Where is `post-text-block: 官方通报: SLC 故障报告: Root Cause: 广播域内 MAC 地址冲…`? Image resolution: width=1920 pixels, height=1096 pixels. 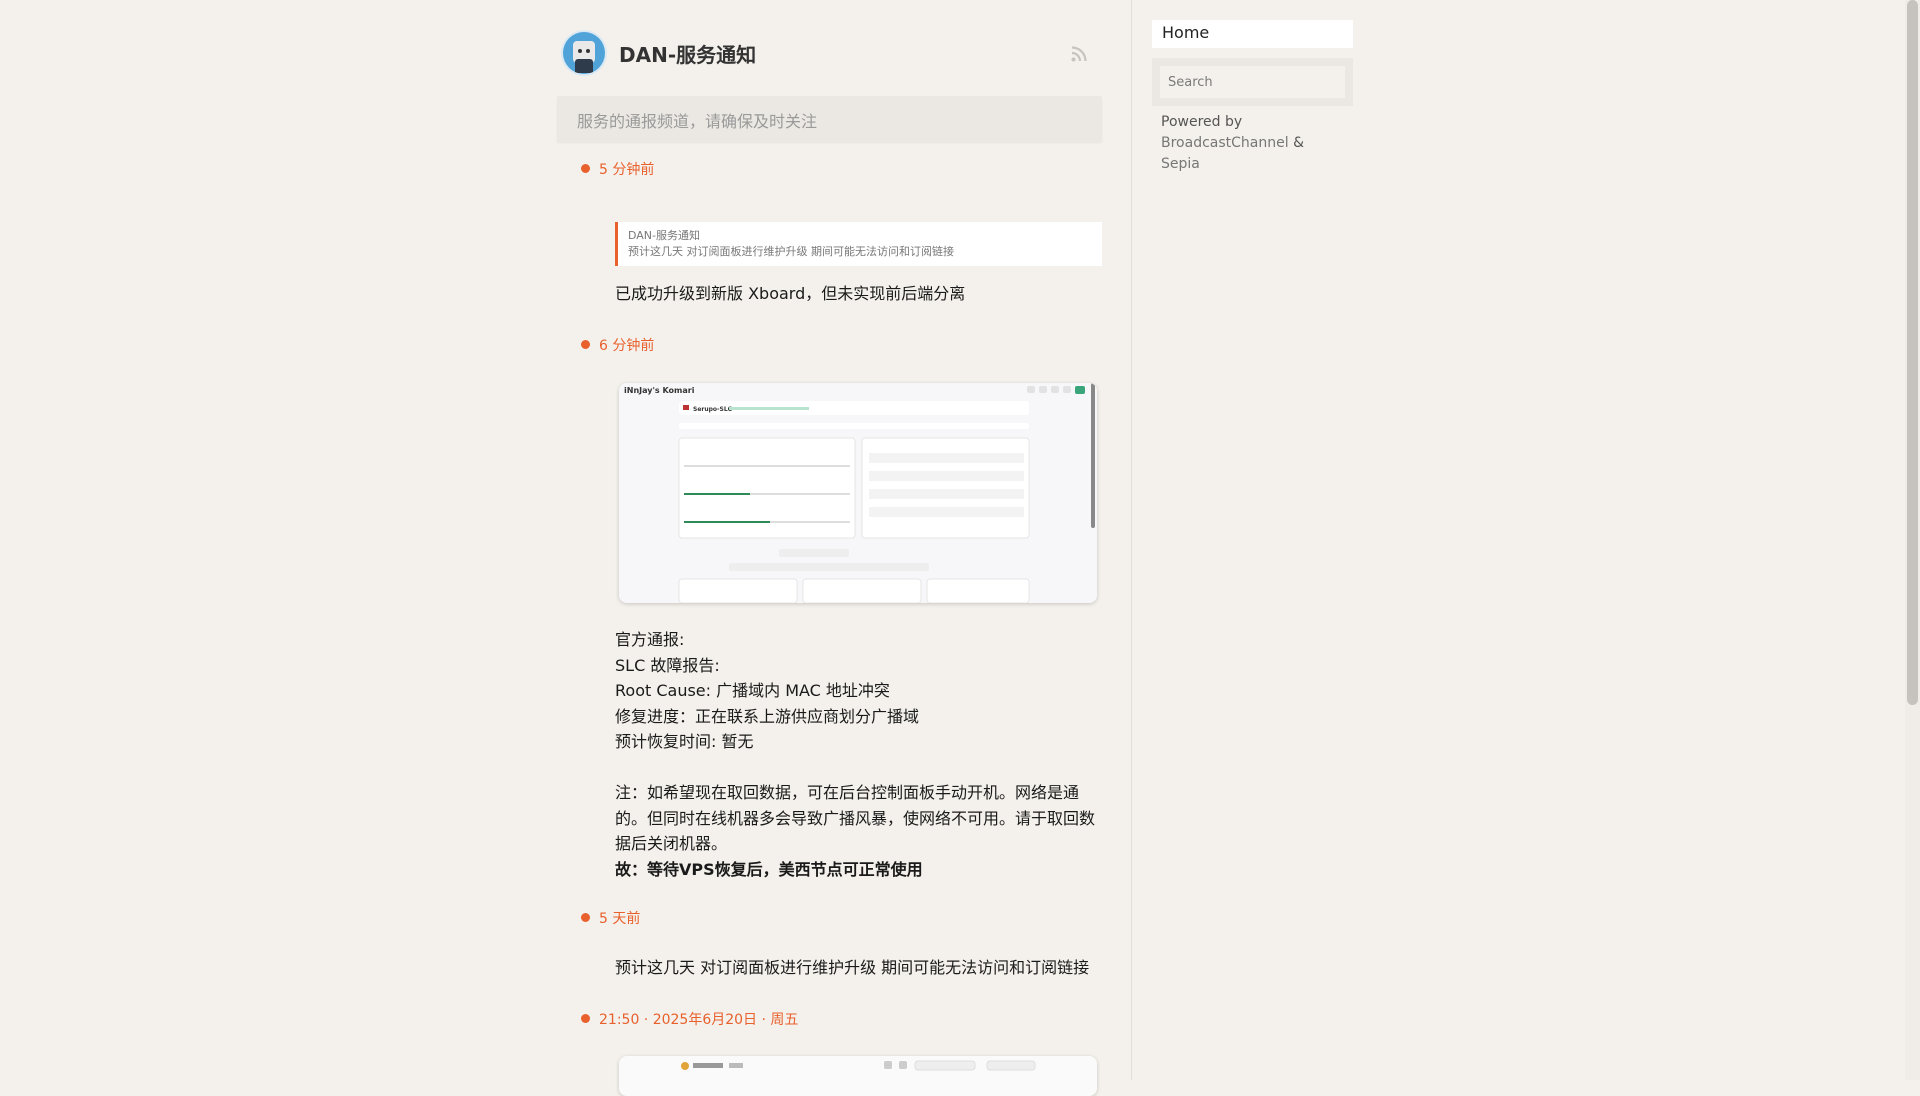 post-text-block: 官方通报: SLC 故障报告: Root Cause: 广播域内 MAC 地址冲… is located at coordinates (858, 754).